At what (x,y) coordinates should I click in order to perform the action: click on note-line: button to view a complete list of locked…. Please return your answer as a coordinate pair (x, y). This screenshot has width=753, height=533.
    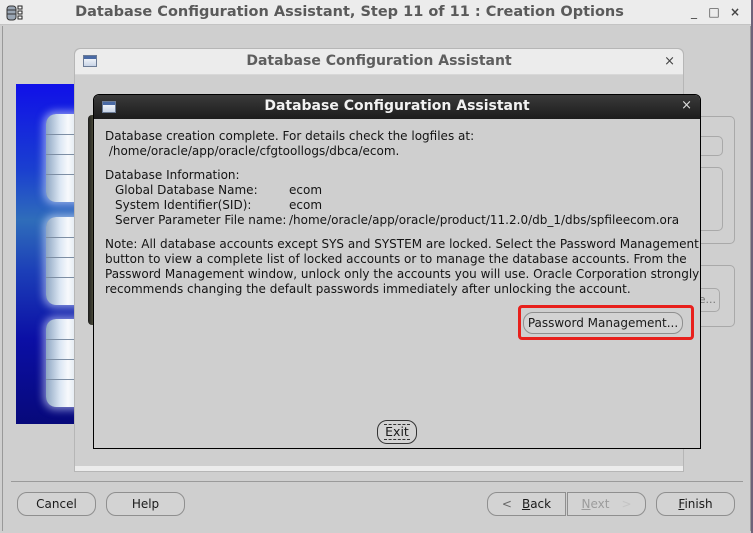
    Looking at the image, I should click on (396, 259).